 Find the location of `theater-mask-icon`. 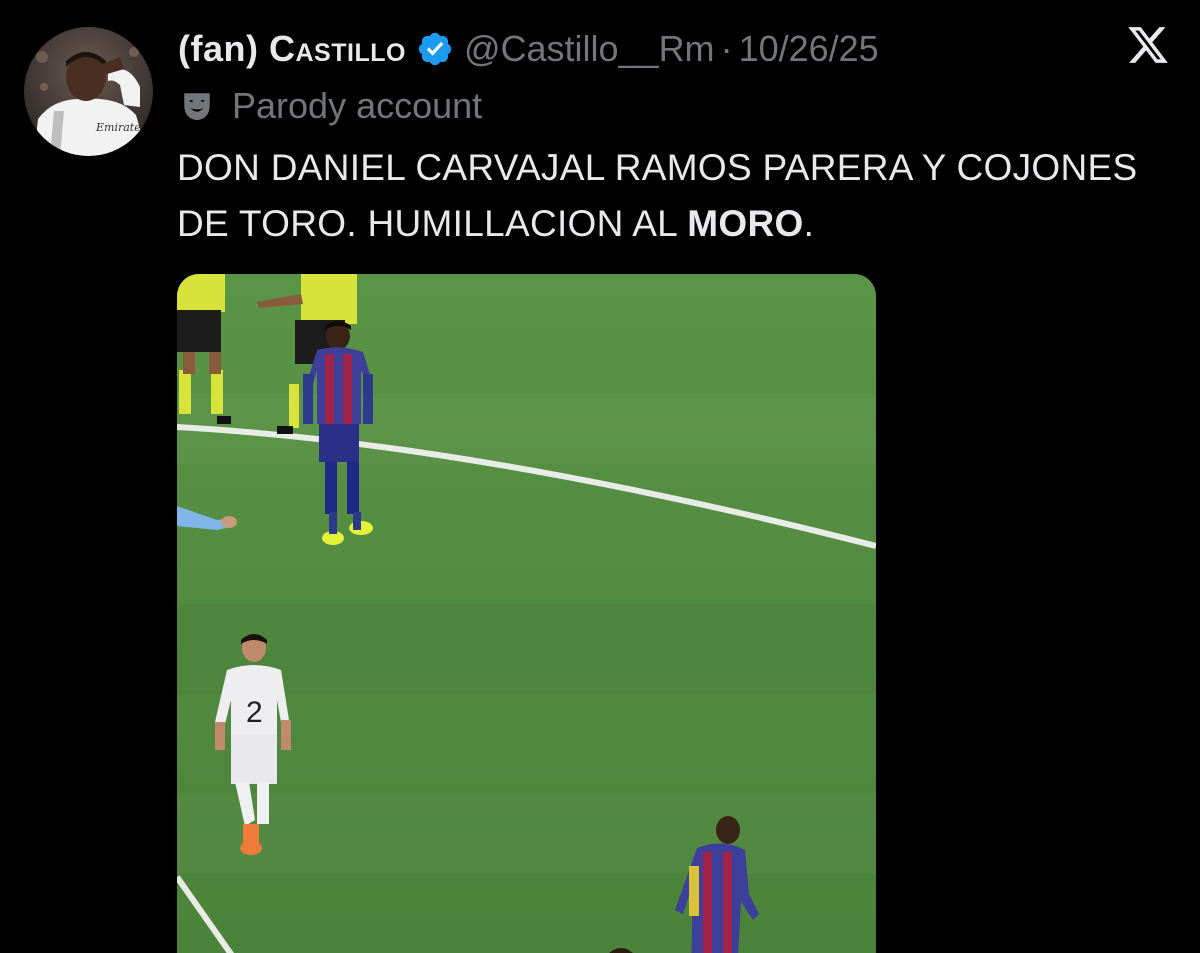

theater-mask-icon is located at coordinates (197, 106).